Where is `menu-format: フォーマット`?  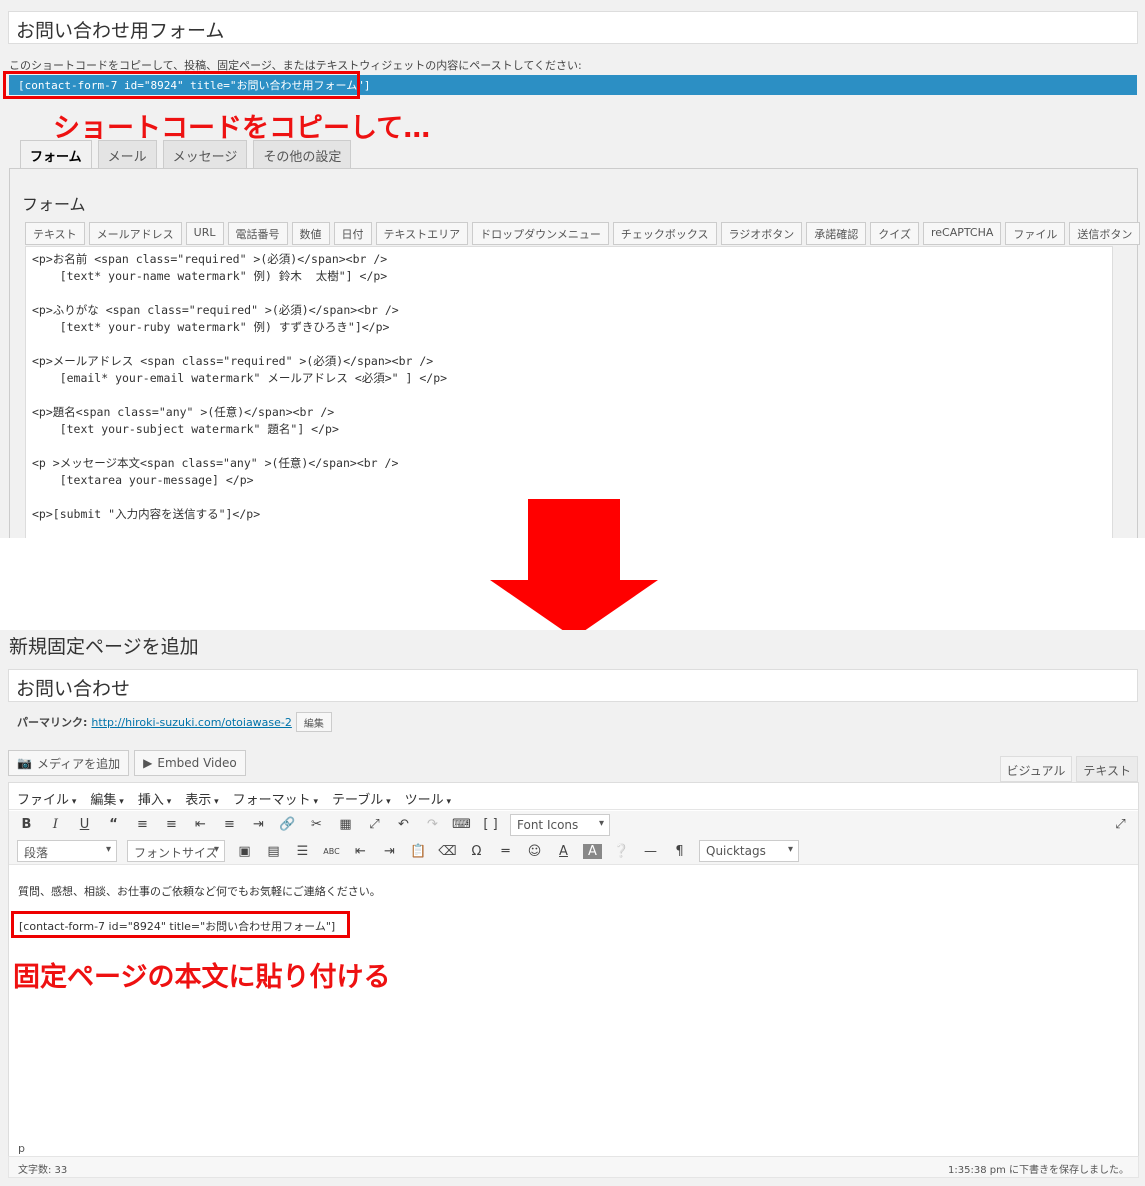
menu-format: フォーマット is located at coordinates (275, 798).